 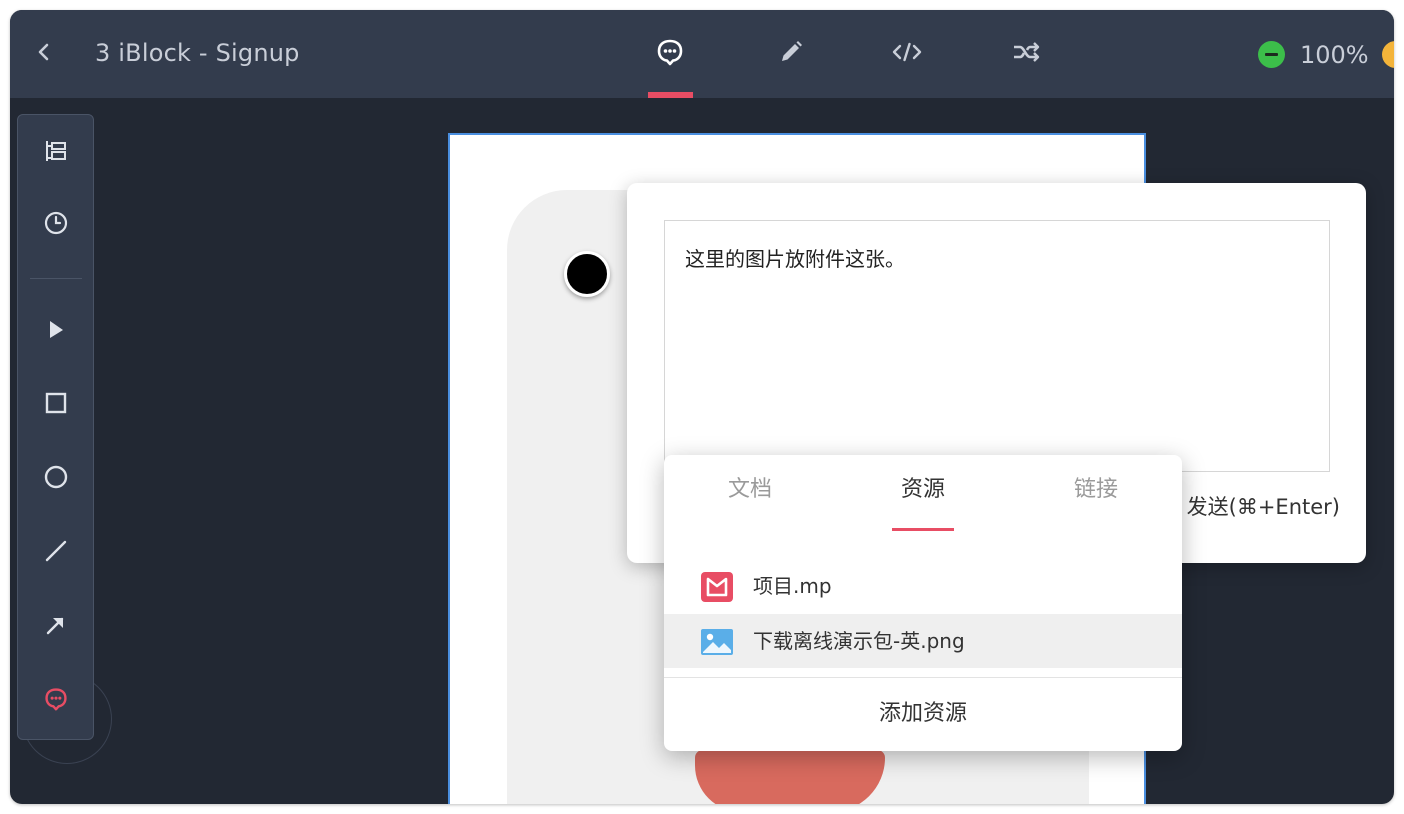 I want to click on resource-name: 下载离线演示包-英.png, so click(x=859, y=641).